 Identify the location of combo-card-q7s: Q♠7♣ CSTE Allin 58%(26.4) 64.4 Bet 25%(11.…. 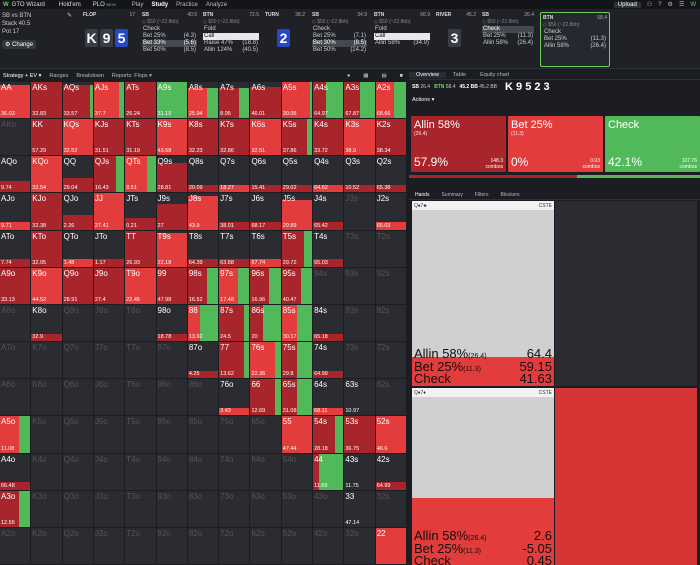
(483, 293).